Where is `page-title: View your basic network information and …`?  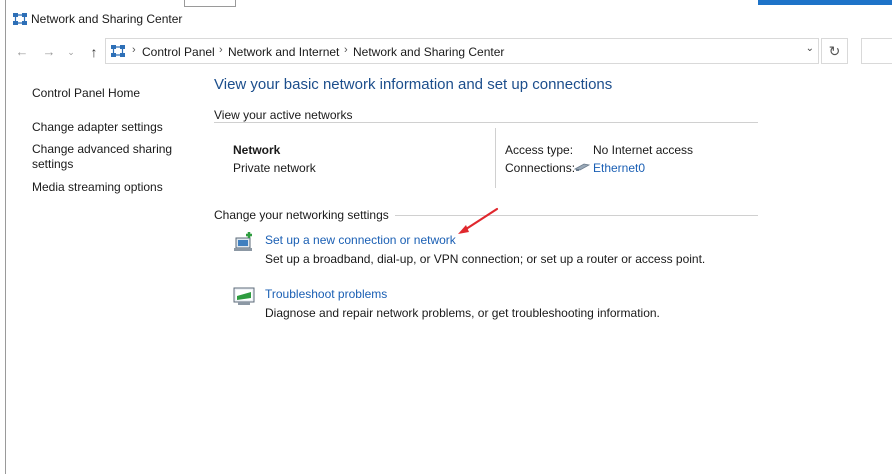 page-title: View your basic network information and … is located at coordinates (413, 84).